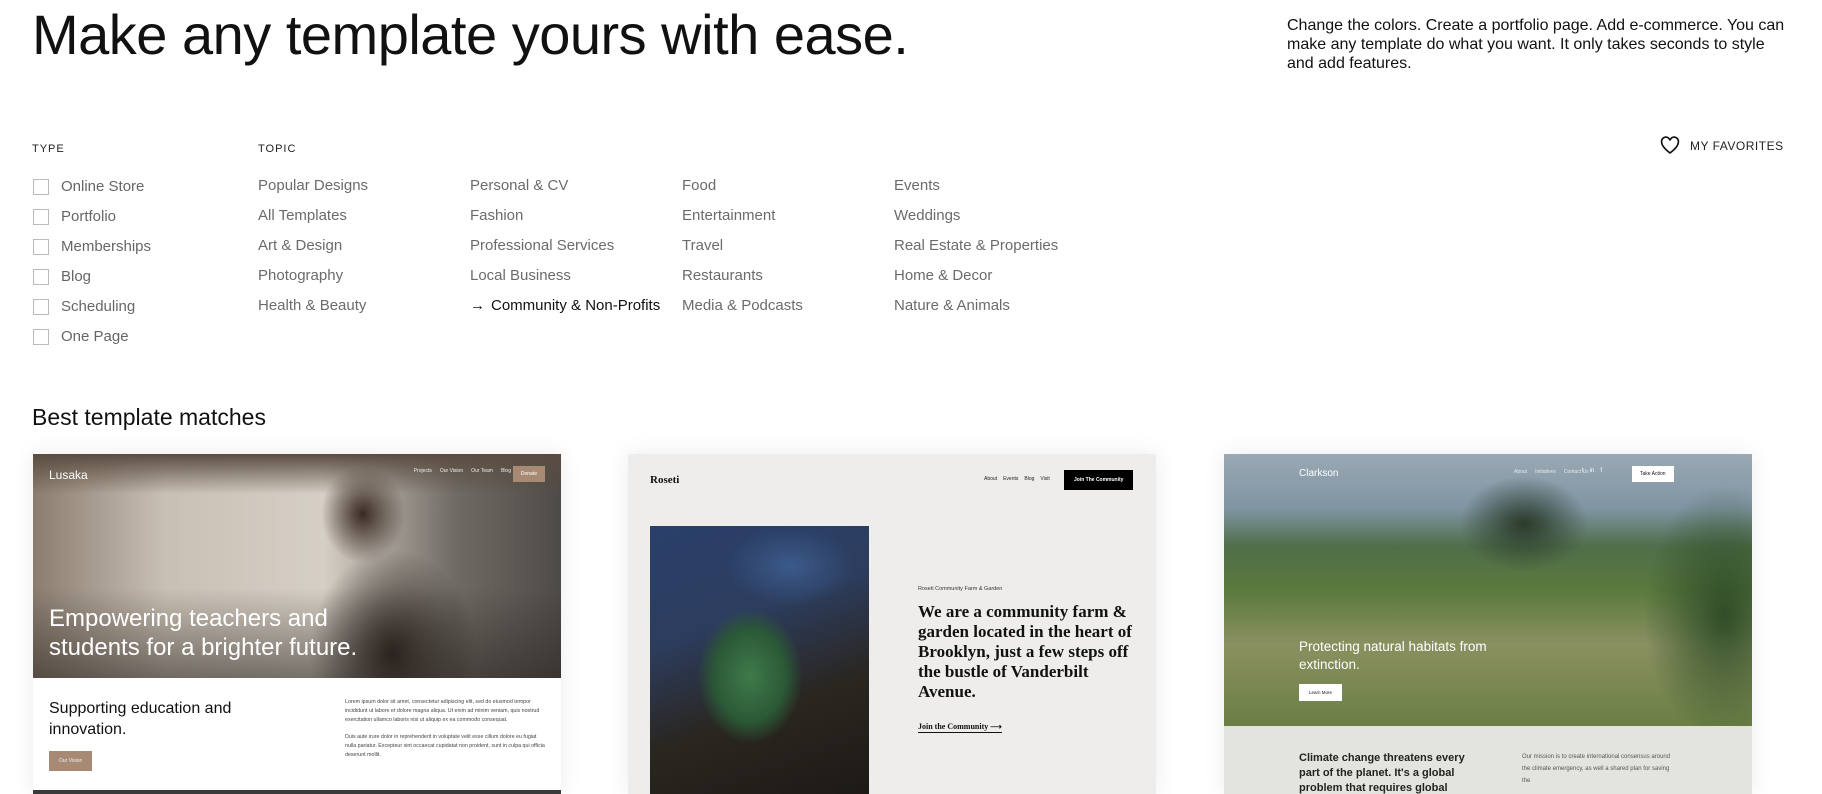 The width and height of the screenshot is (1822, 794). I want to click on topic-personal-cv: Personal & CV, so click(519, 185).